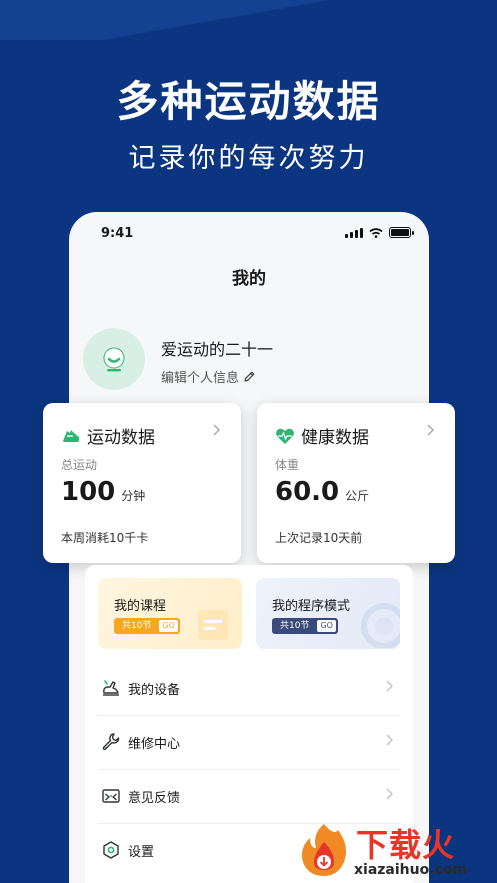  What do you see at coordinates (140, 606) in the screenshot?
I see `my-courses-title: 我的课程` at bounding box center [140, 606].